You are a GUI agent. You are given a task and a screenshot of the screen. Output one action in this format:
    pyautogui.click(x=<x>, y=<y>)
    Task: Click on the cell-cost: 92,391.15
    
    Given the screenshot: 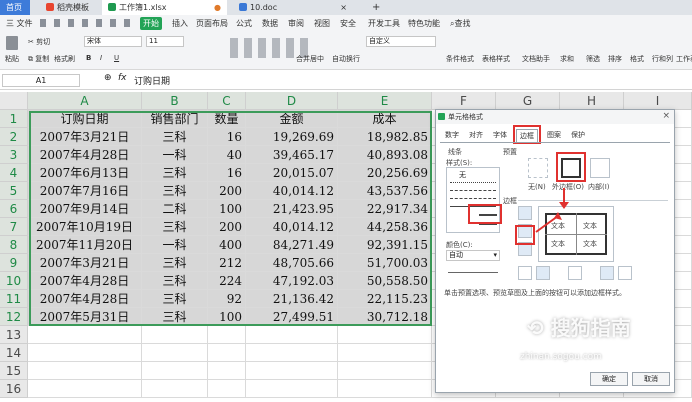 What is the action you would take?
    pyautogui.click(x=385, y=245)
    